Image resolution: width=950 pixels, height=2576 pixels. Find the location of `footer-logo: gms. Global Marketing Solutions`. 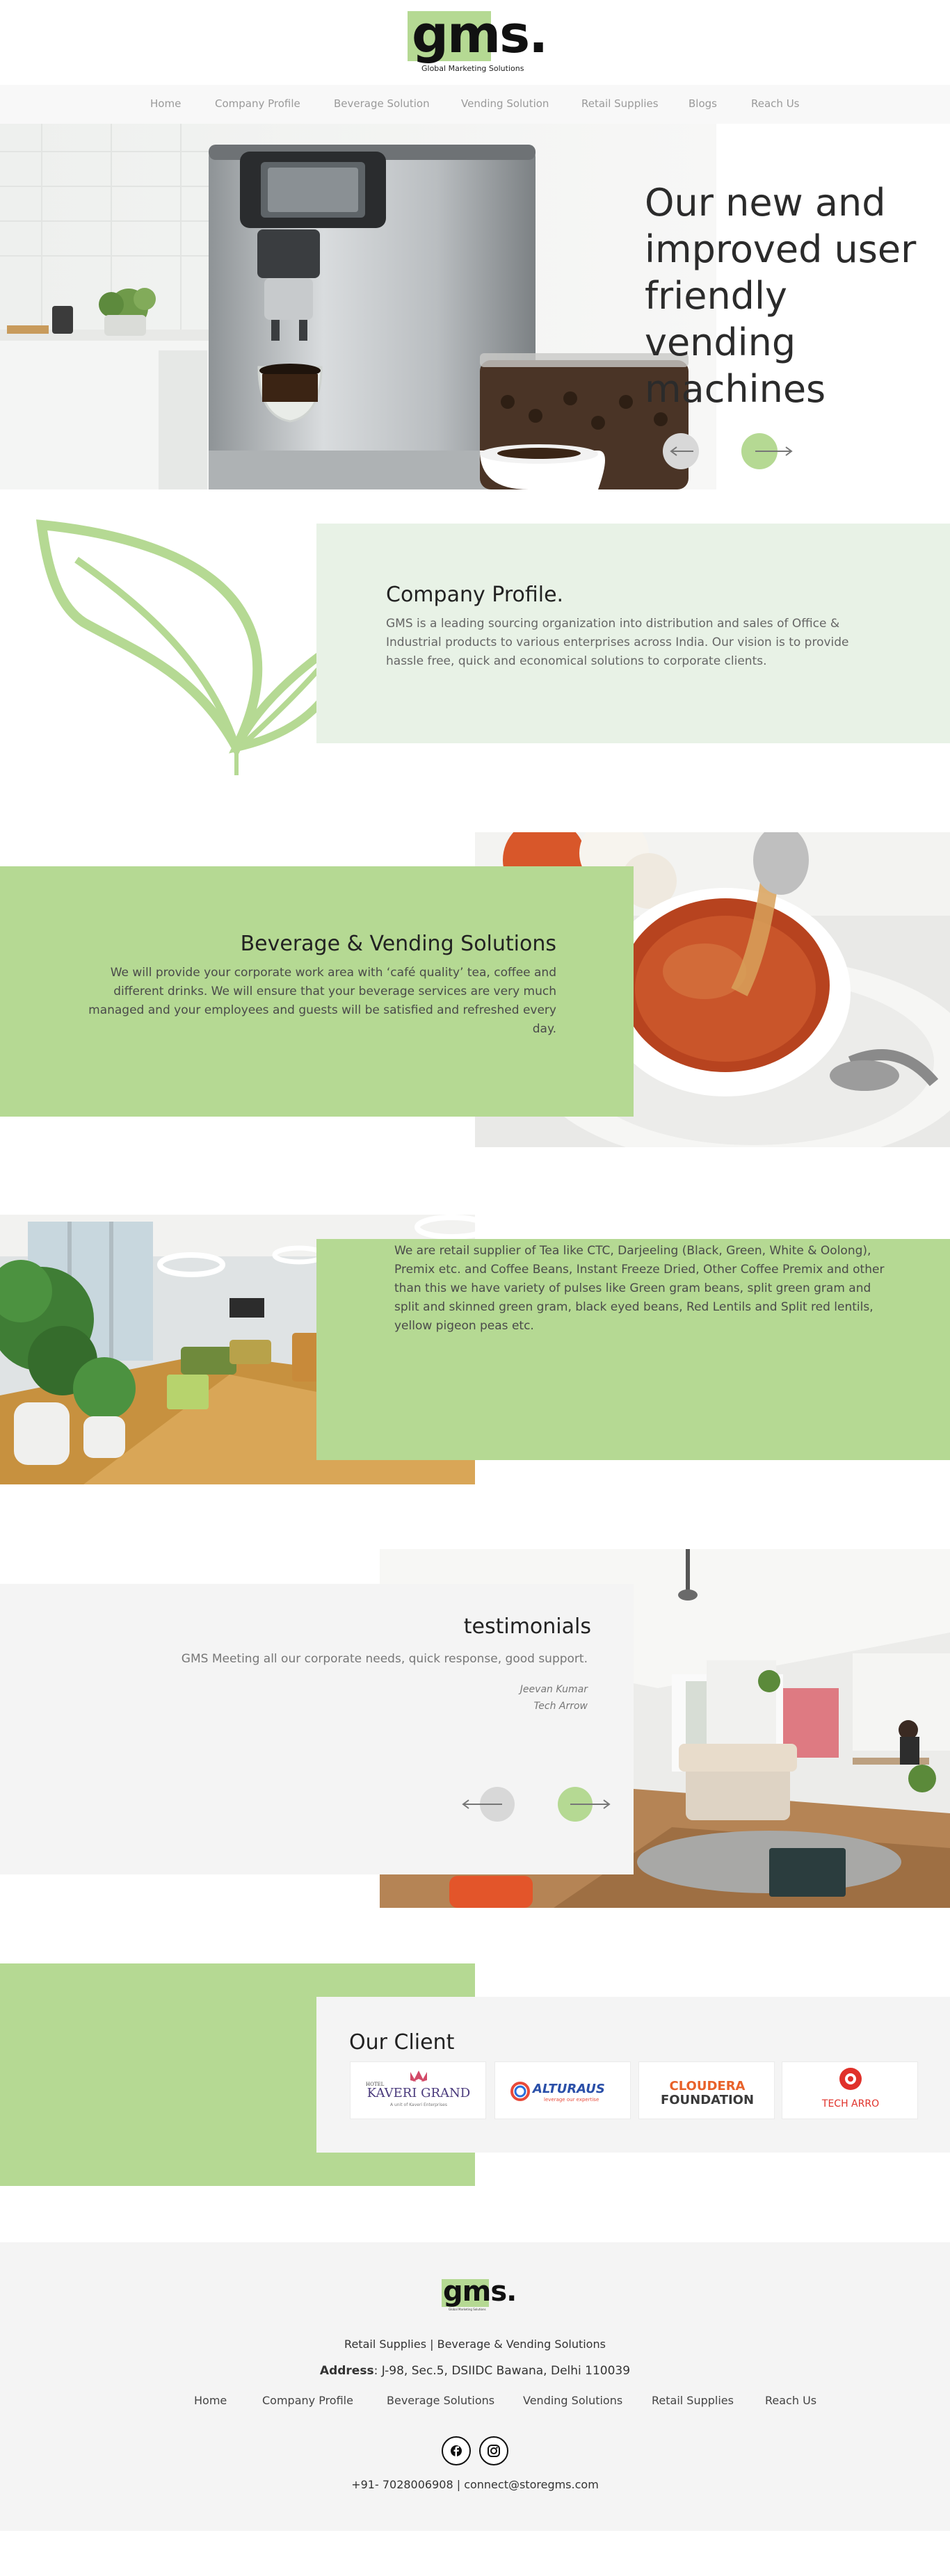

footer-logo: gms. Global Marketing Solutions is located at coordinates (478, 2294).